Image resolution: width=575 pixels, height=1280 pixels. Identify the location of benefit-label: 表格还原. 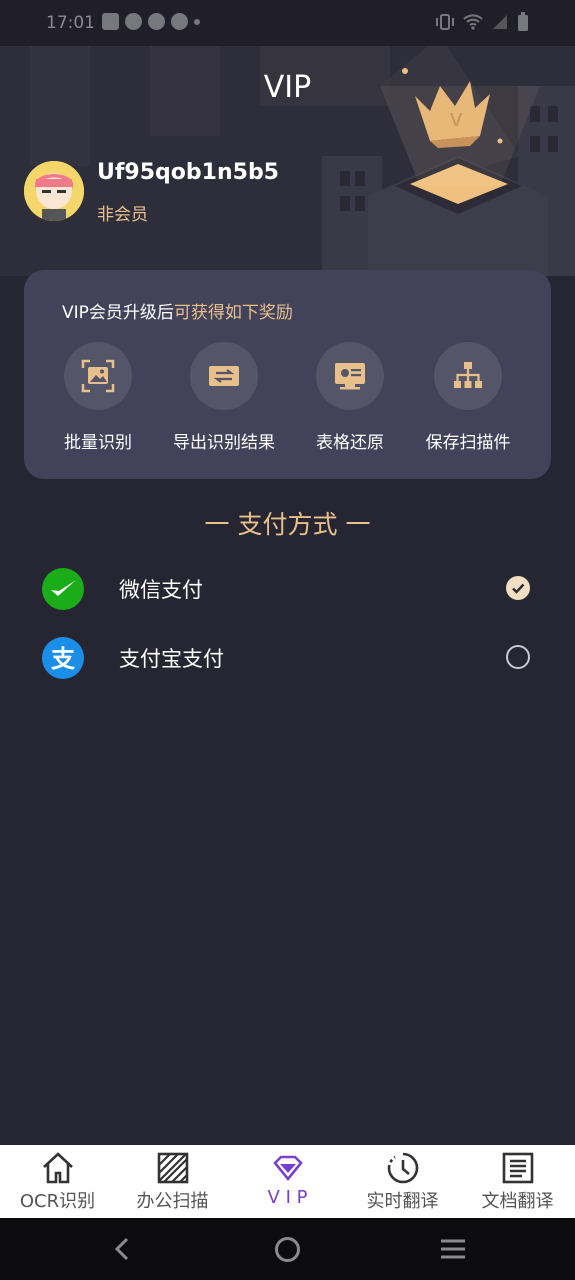
(350, 443).